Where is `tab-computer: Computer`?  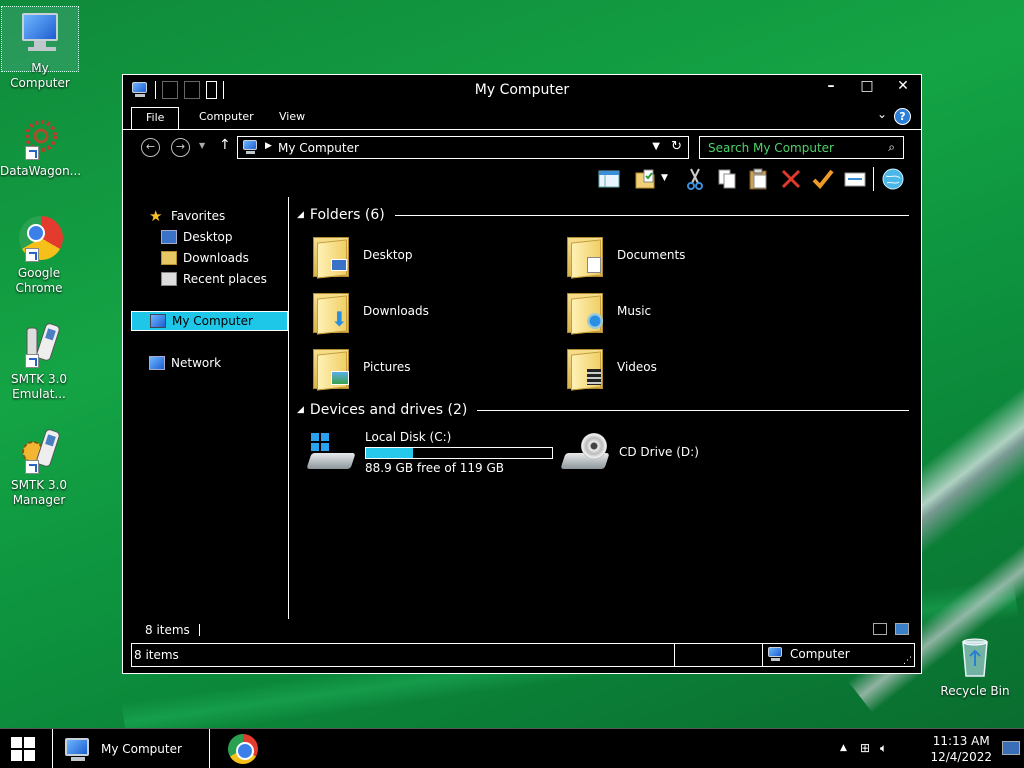 tab-computer: Computer is located at coordinates (226, 118).